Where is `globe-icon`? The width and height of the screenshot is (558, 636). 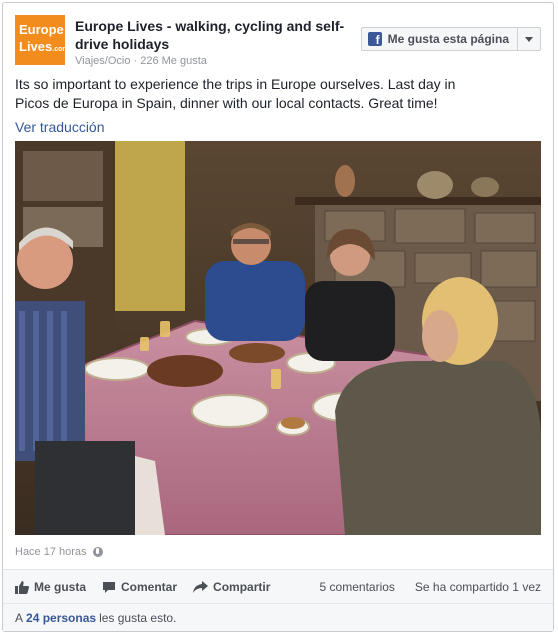
globe-icon is located at coordinates (97, 552).